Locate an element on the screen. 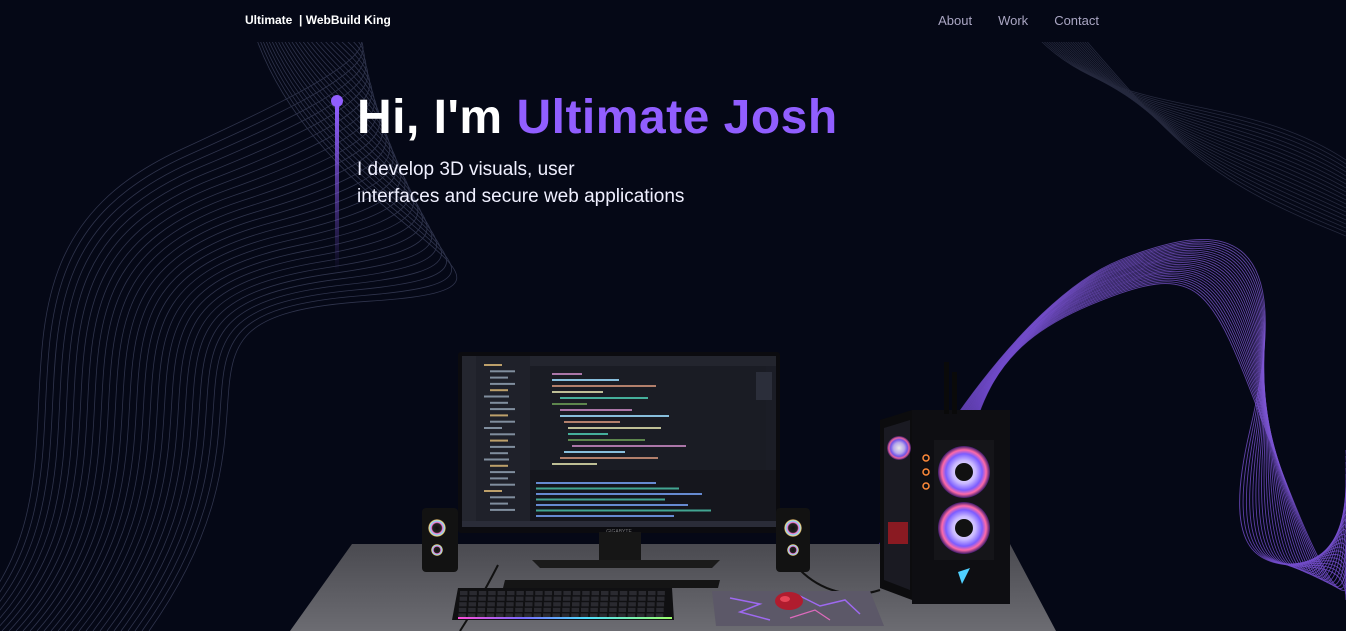  pc-tower is located at coordinates (945, 483).